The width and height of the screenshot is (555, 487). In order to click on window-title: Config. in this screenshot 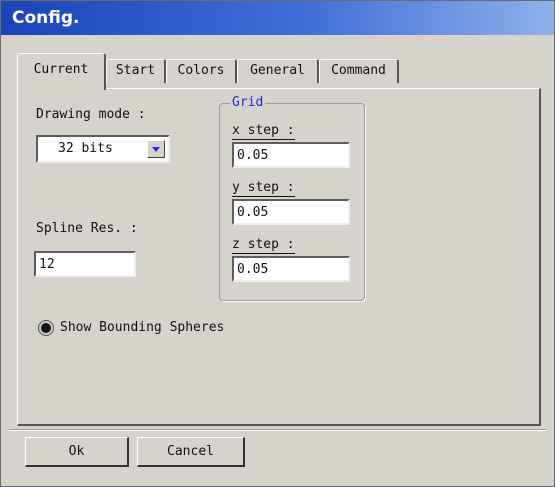, I will do `click(46, 18)`.